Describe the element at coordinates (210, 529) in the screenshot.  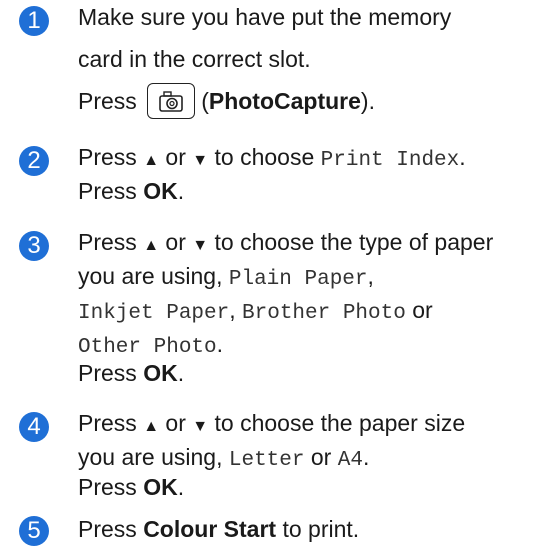
I see `colour-start-key-label: Colour Start` at that location.